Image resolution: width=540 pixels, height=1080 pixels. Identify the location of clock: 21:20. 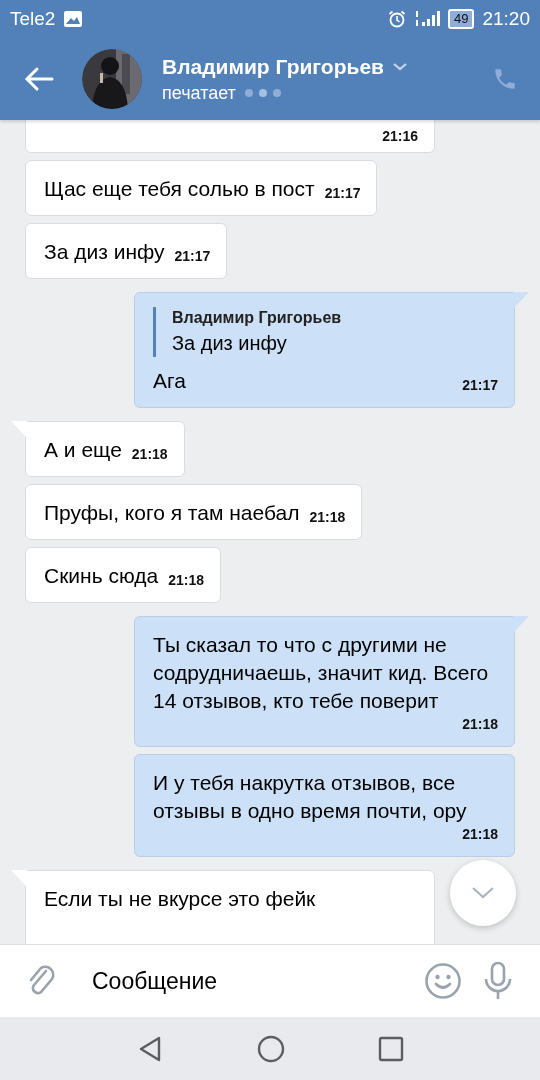
(506, 19).